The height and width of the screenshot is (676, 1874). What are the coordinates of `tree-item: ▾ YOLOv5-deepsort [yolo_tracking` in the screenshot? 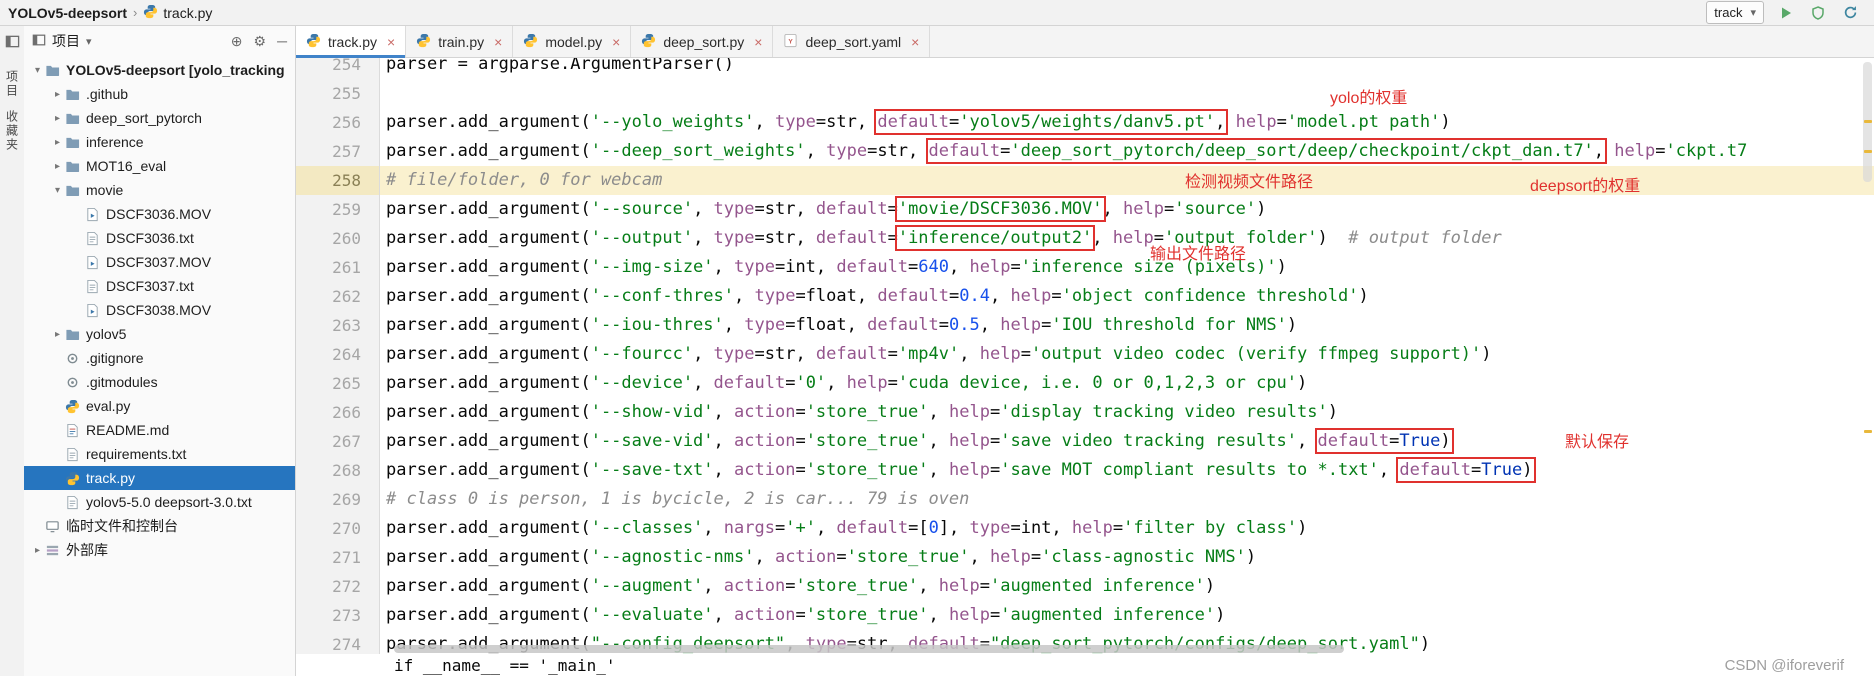 It's located at (159, 70).